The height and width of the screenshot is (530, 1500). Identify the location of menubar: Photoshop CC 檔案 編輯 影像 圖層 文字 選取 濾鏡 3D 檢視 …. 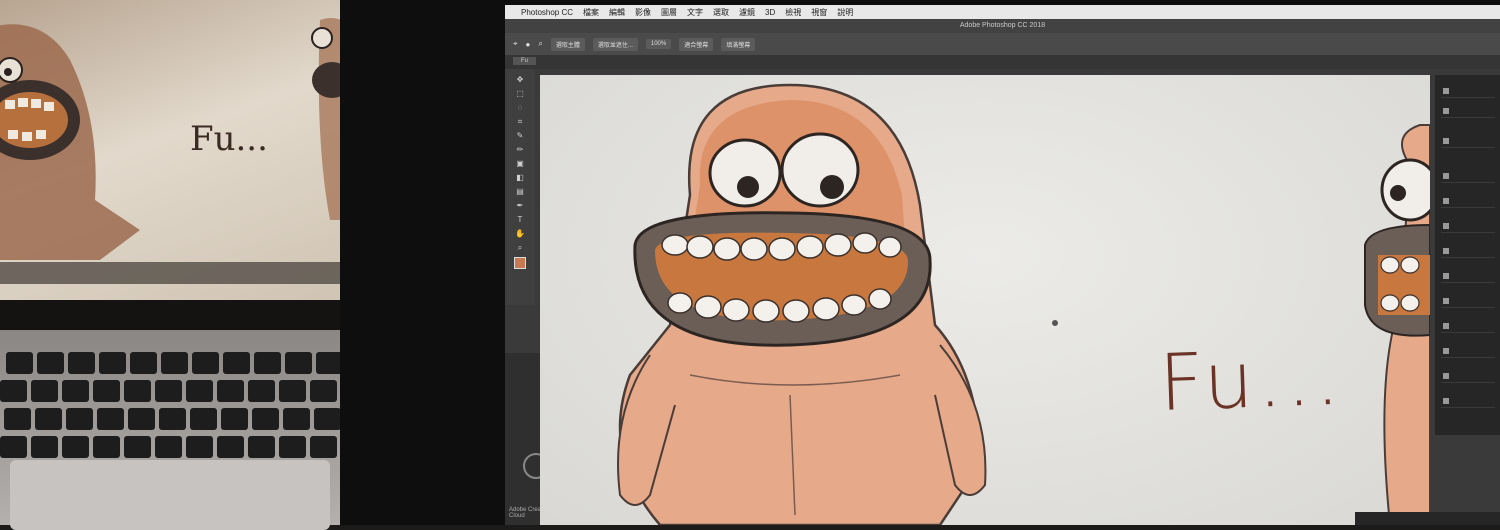
(1002, 12).